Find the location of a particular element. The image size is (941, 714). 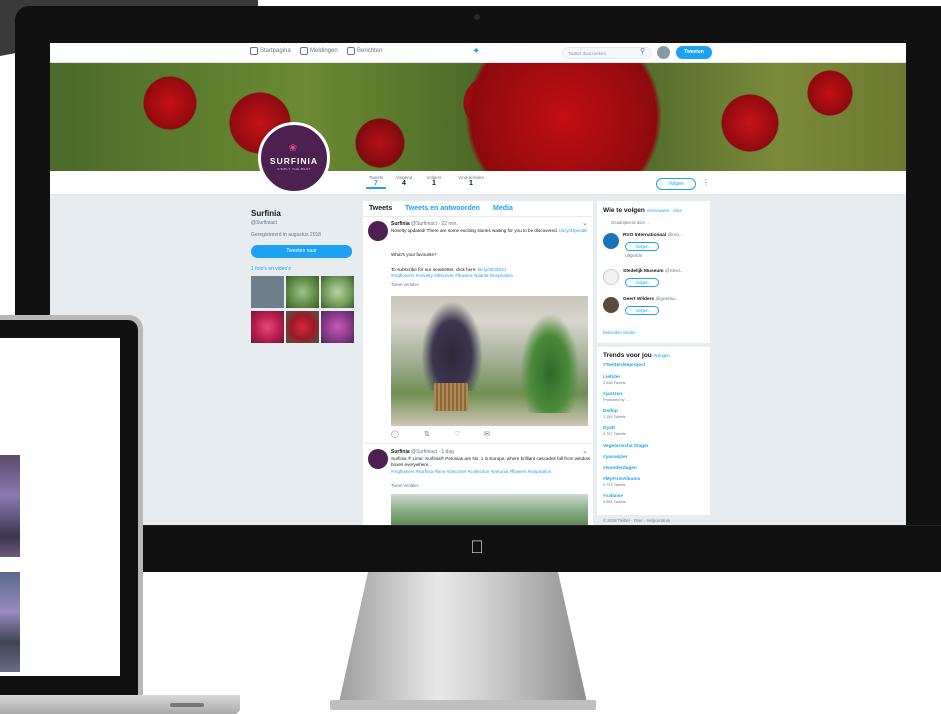

avatar-logo-subtext: SIMPLY THE BEST is located at coordinates (294, 169).